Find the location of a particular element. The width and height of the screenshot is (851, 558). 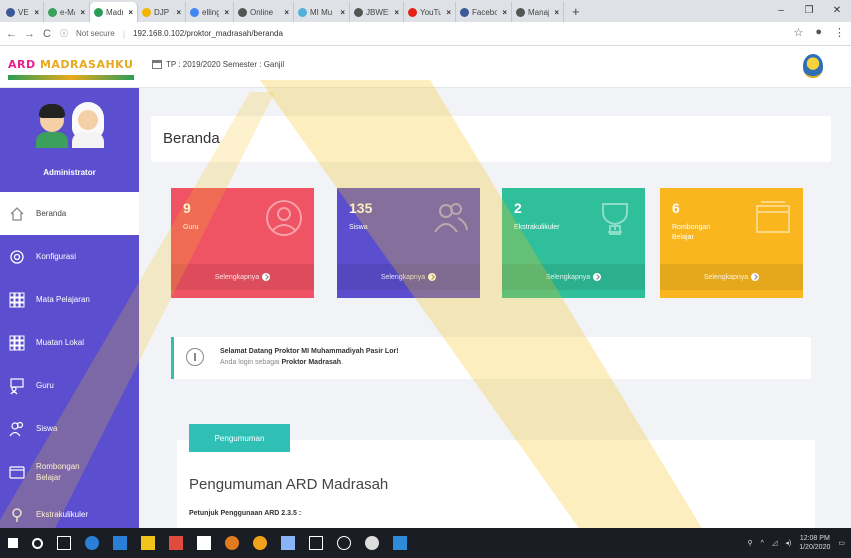

browser-tab: Facebo × is located at coordinates (484, 12).